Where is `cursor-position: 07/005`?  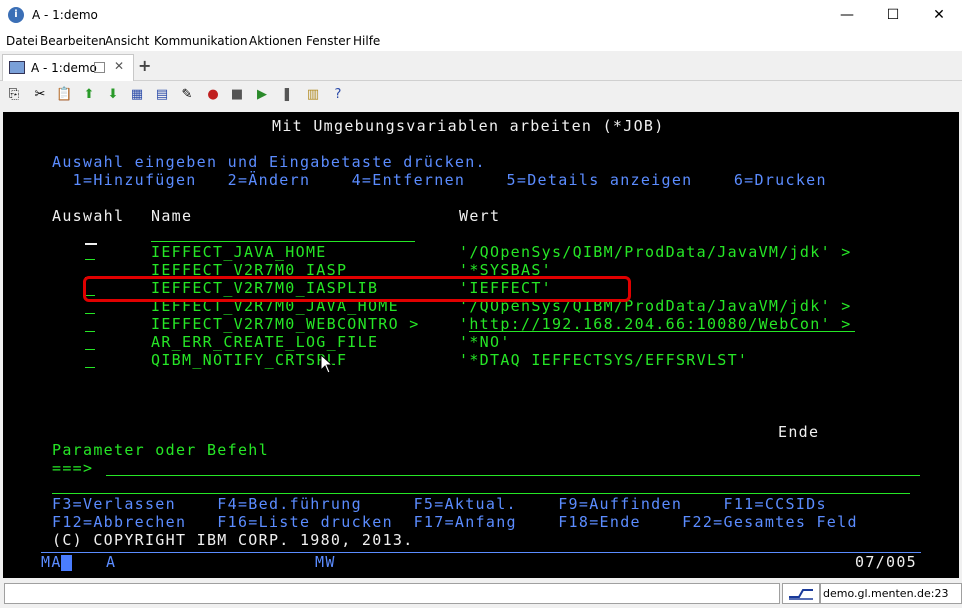
cursor-position: 07/005 is located at coordinates (886, 562).